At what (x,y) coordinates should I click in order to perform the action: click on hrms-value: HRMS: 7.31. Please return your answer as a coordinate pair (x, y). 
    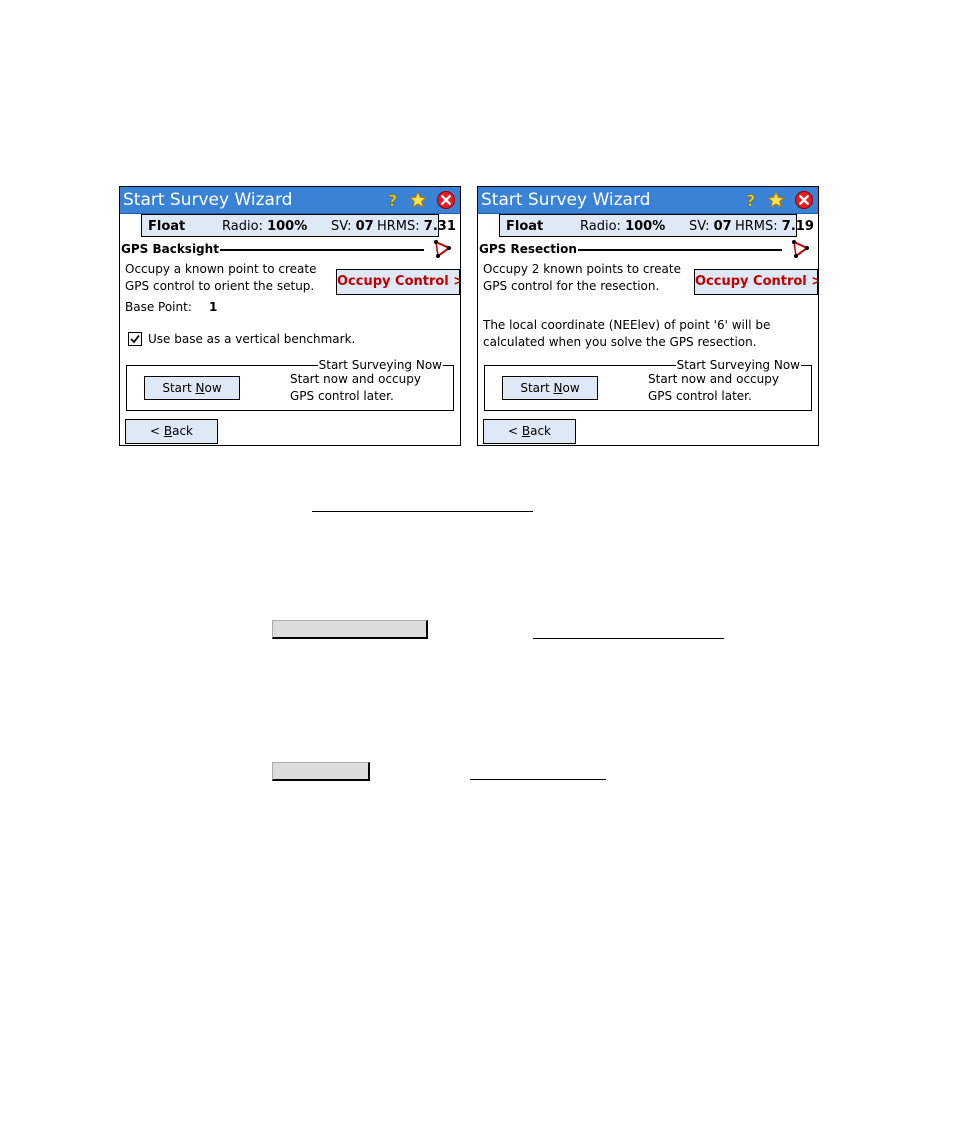
    Looking at the image, I should click on (416, 226).